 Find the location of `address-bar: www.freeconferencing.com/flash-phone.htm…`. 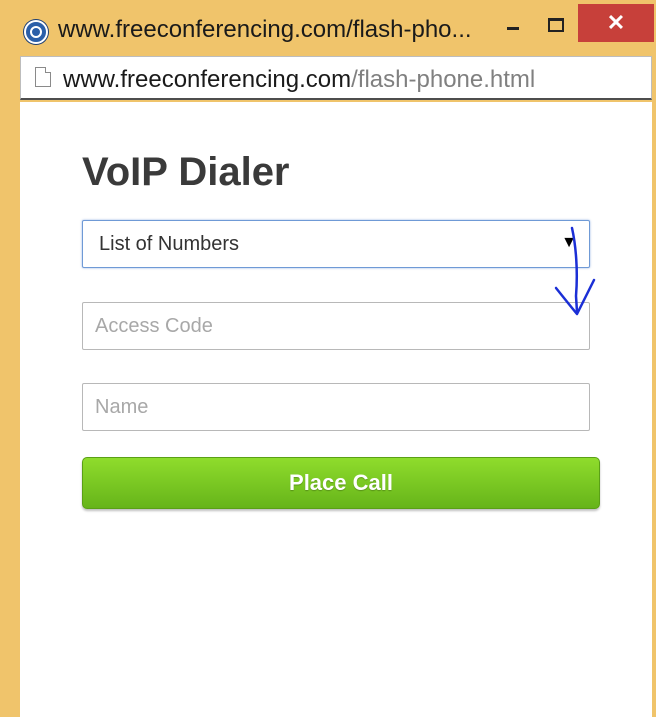

address-bar: www.freeconferencing.com/flash-phone.htm… is located at coordinates (336, 78).